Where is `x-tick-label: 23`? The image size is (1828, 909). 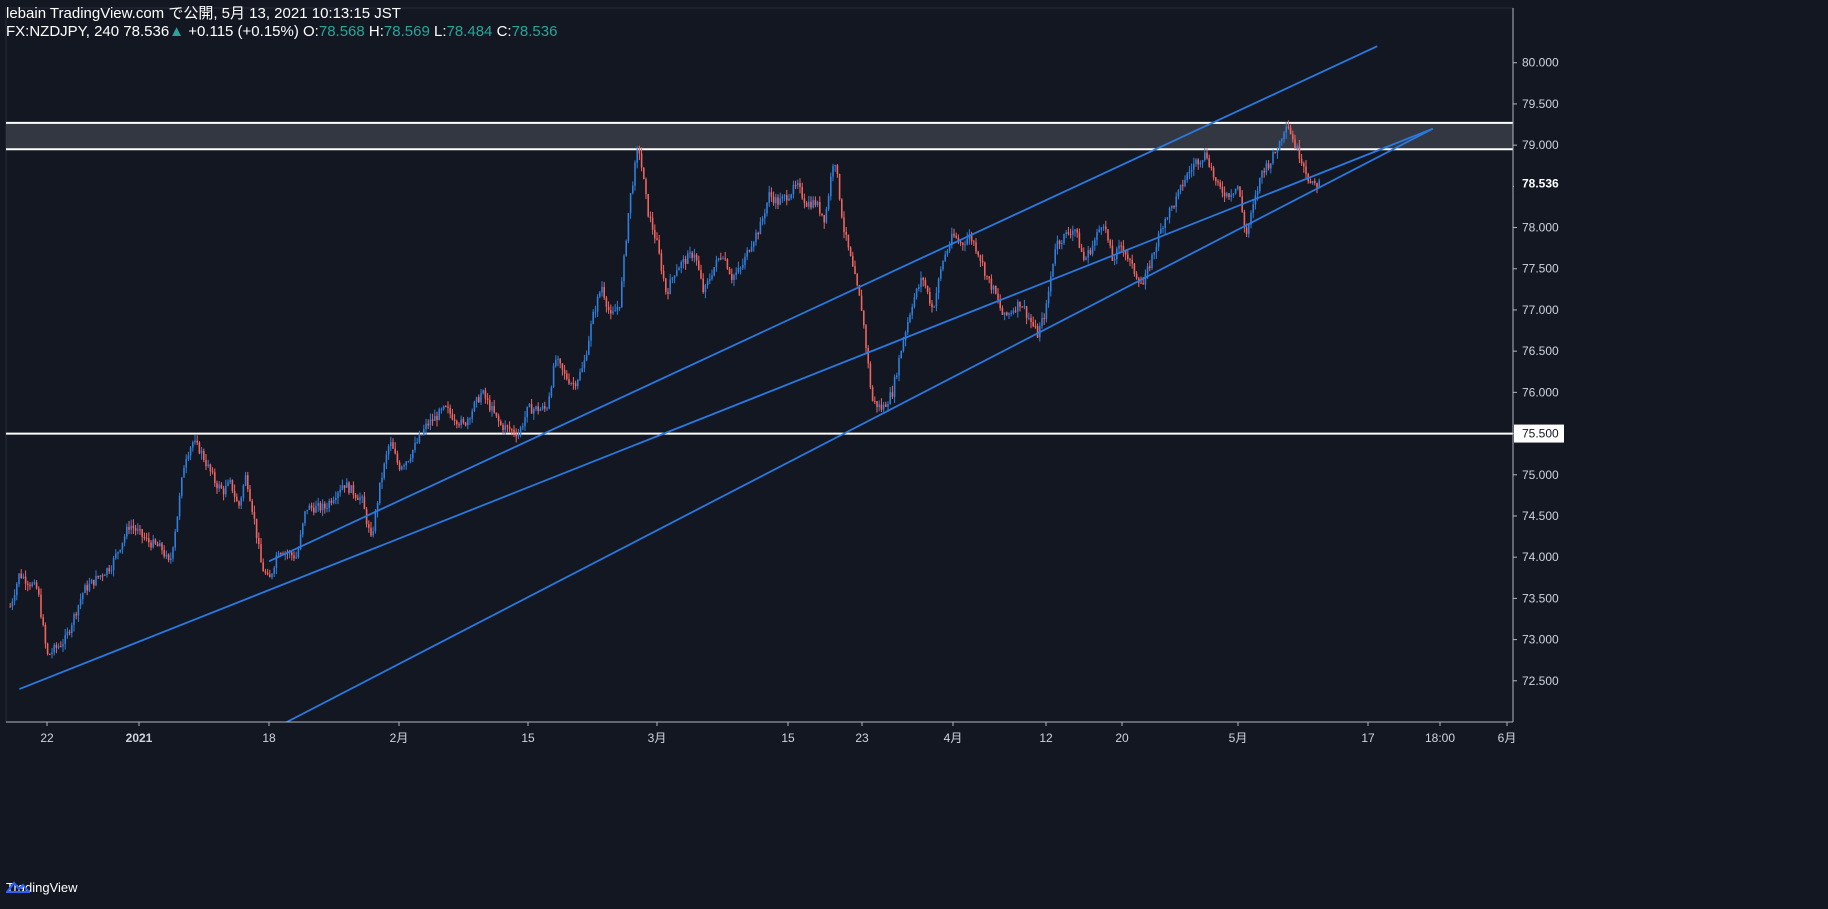
x-tick-label: 23 is located at coordinates (862, 738).